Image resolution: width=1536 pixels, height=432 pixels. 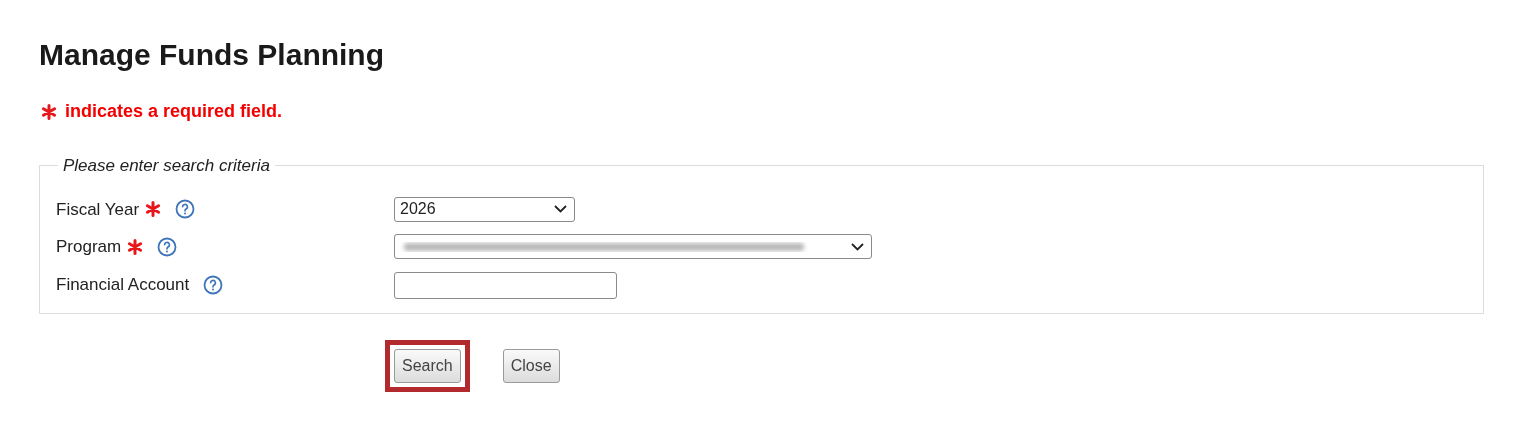 I want to click on field-label: Fiscal Year, so click(x=98, y=209).